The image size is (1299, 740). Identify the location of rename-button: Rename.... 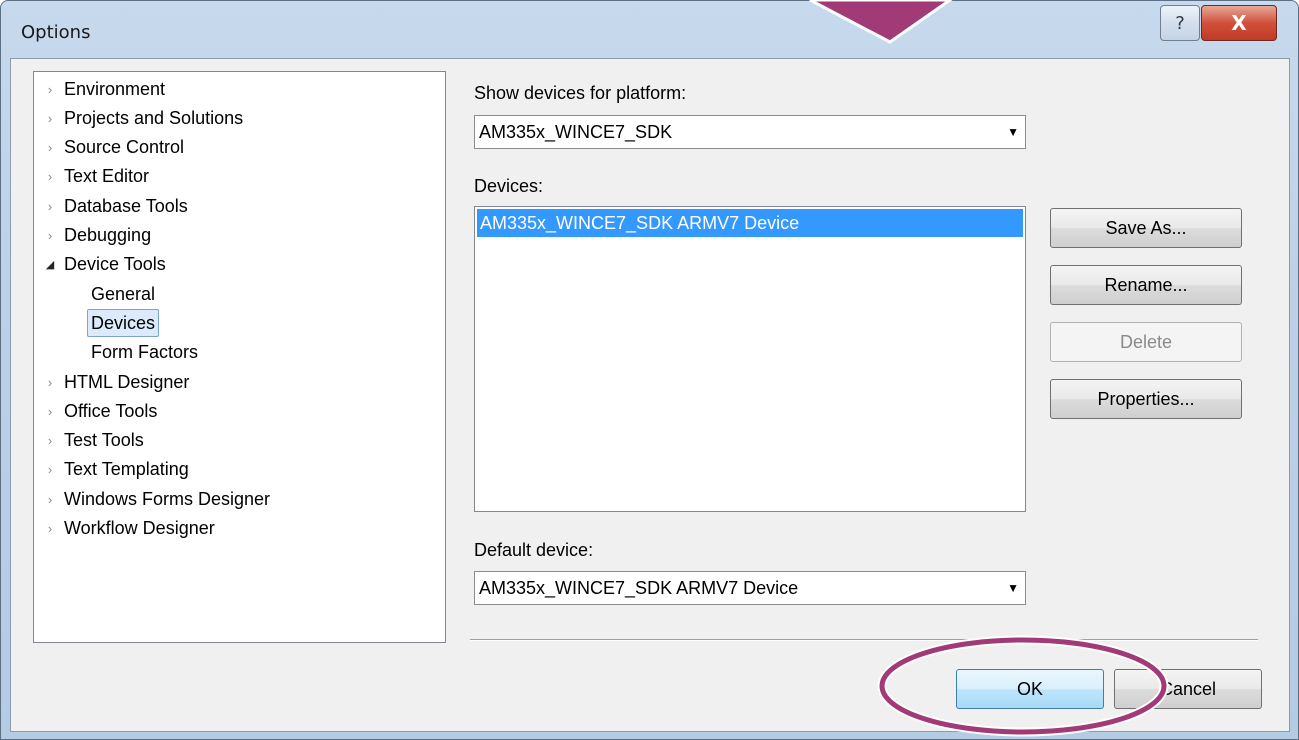
(1146, 285).